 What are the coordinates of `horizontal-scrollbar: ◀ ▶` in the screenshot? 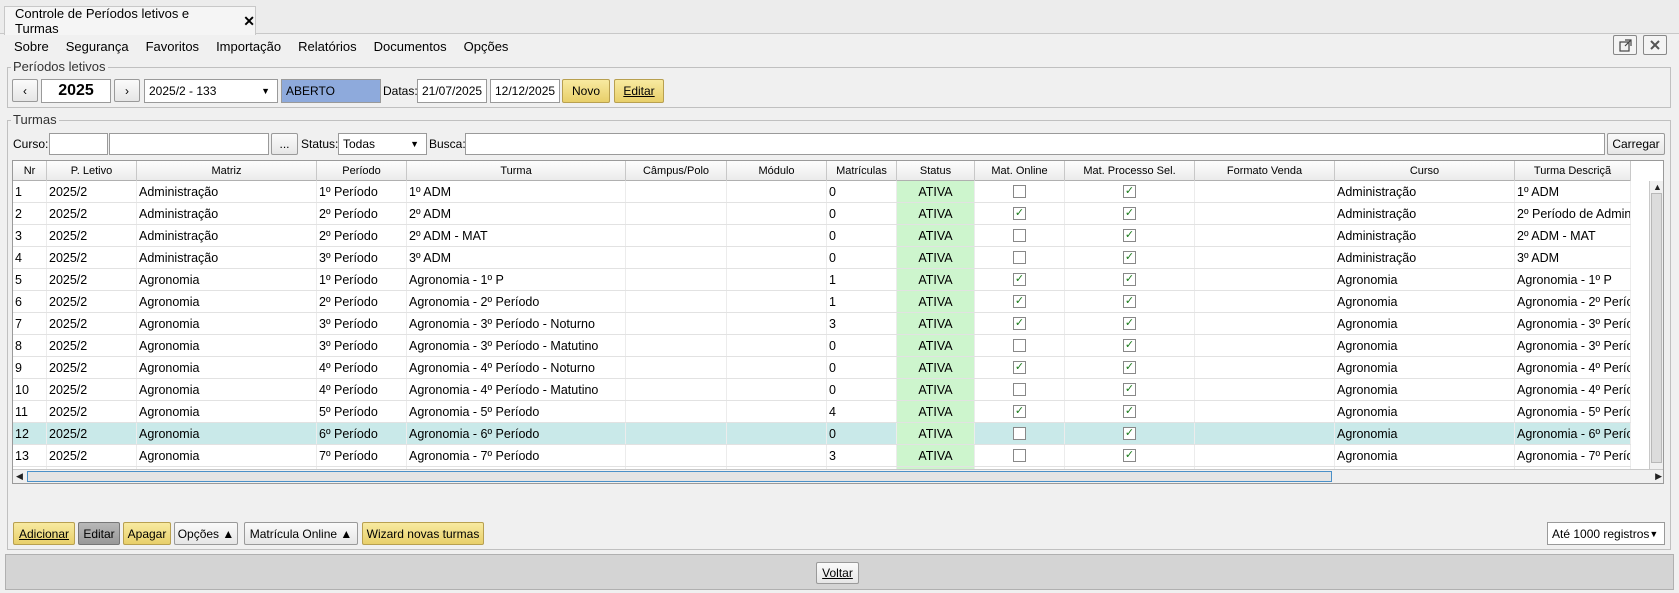 It's located at (838, 476).